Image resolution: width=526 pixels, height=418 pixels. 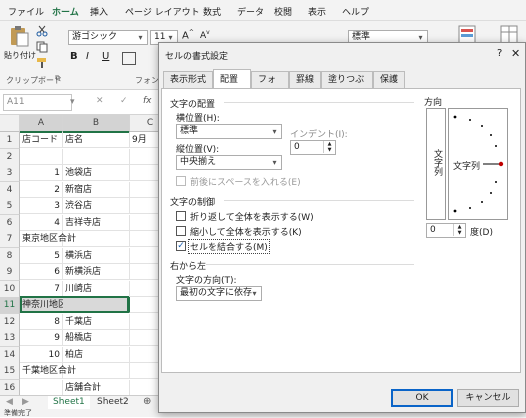 What do you see at coordinates (488, 398) in the screenshot?
I see `cancel-button: キャンセル` at bounding box center [488, 398].